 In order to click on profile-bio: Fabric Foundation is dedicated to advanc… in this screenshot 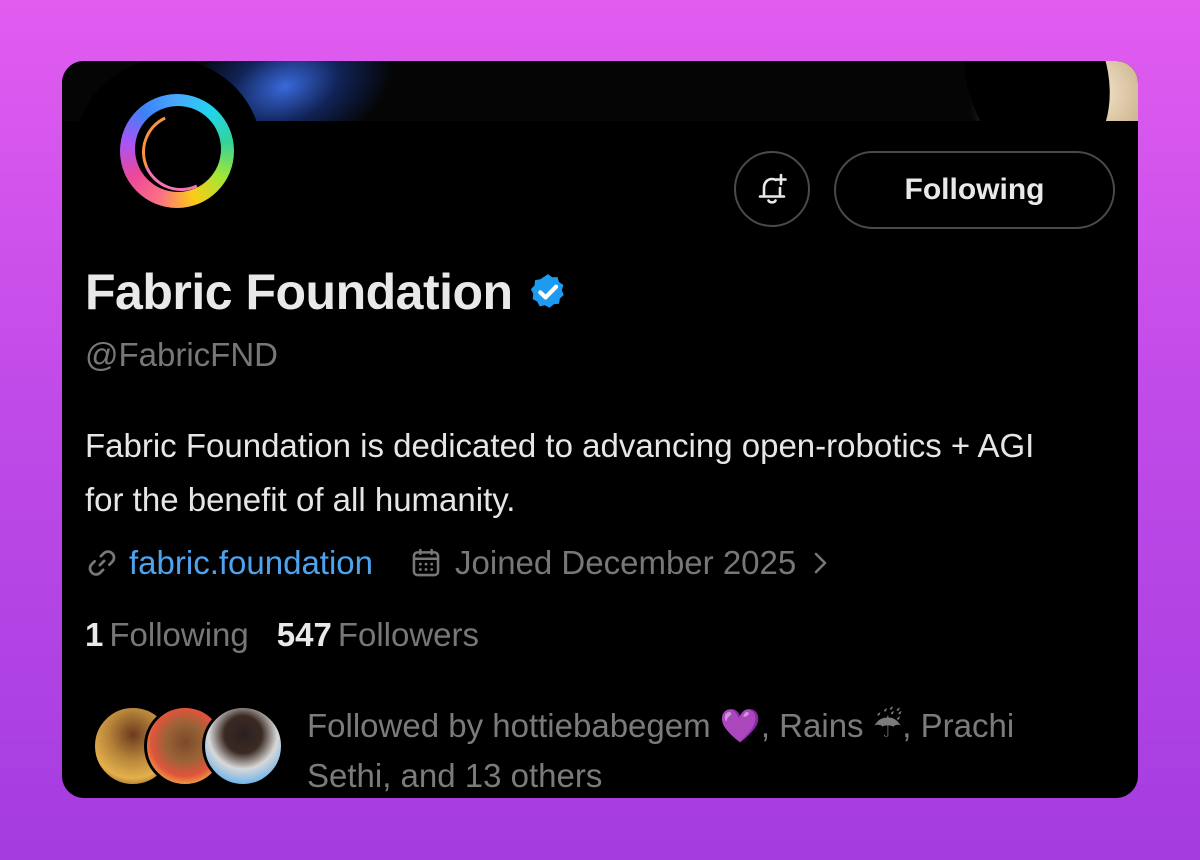, I will do `click(560, 472)`.